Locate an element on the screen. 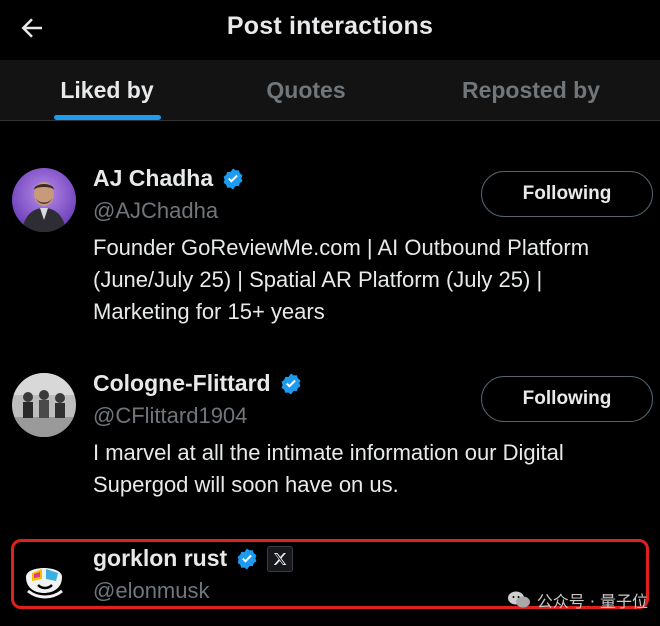 The height and width of the screenshot is (626, 660). wechat-icon is located at coordinates (518, 599).